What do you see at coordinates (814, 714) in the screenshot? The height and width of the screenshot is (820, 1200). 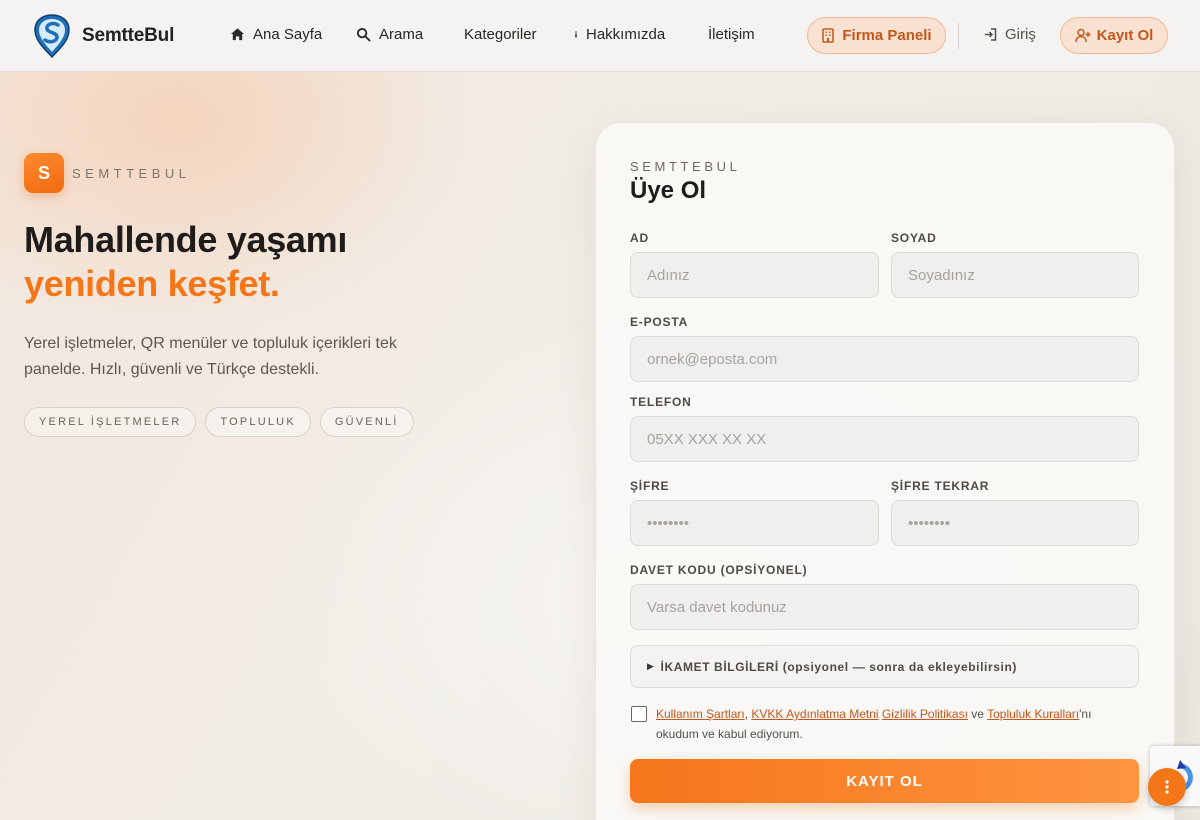 I see `kvkk-link: KVKK Aydınlatma Metni` at bounding box center [814, 714].